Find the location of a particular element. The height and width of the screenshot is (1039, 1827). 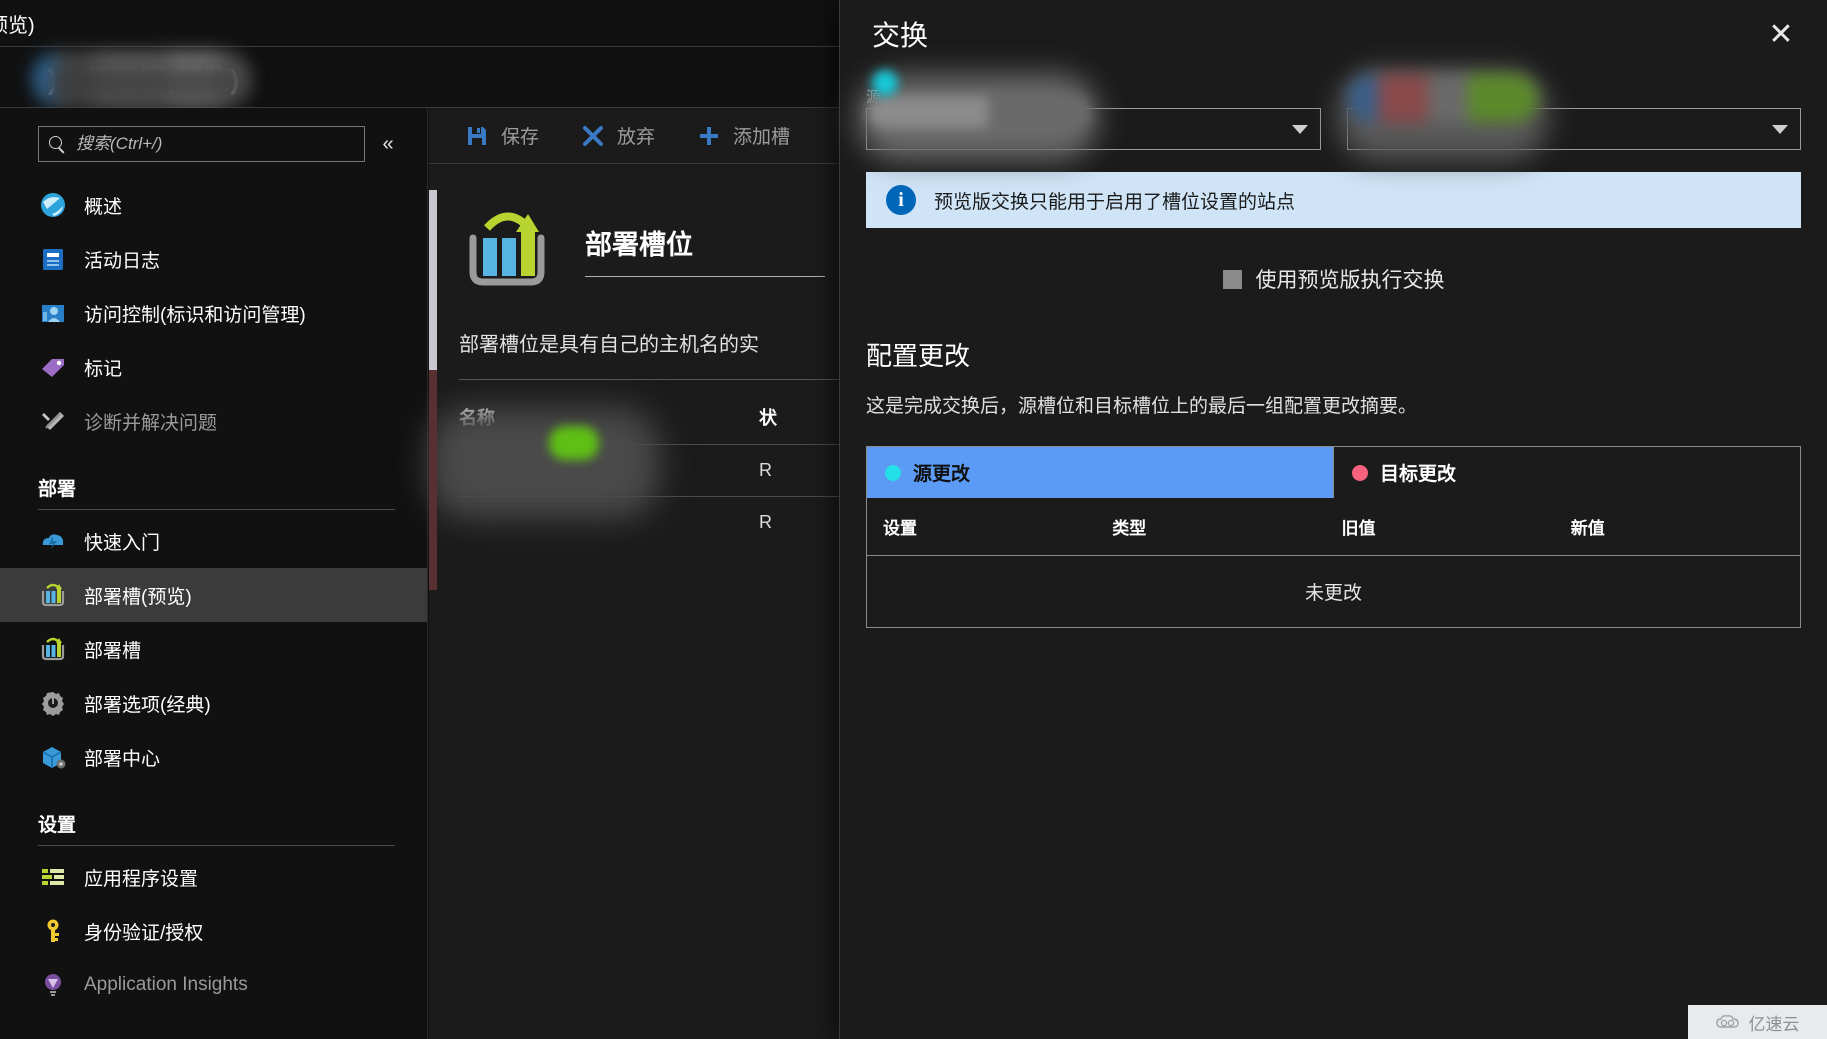

app-insights-bulb-icon is located at coordinates (53, 985).